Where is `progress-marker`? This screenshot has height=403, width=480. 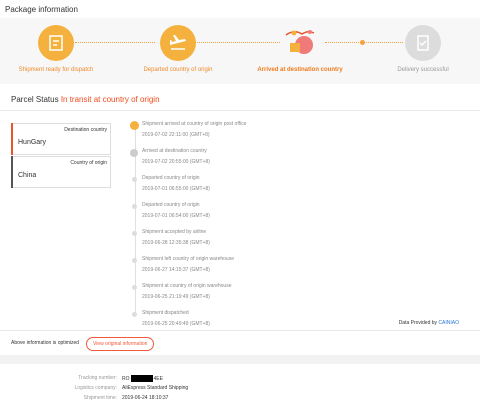 progress-marker is located at coordinates (362, 42).